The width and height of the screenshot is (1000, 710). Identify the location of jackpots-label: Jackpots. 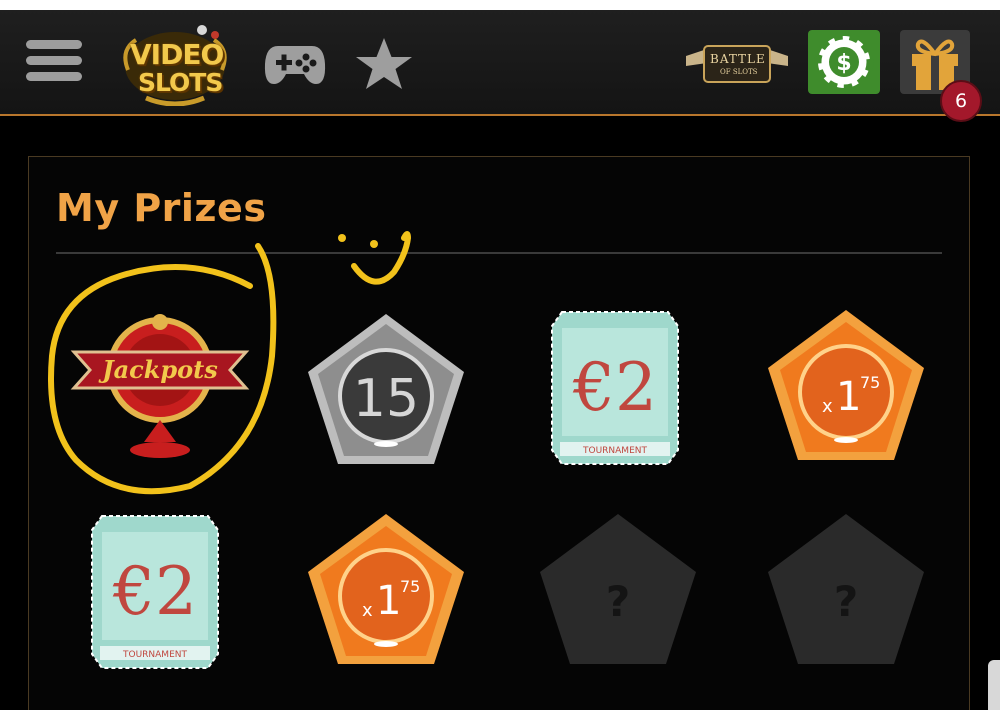
(158, 369).